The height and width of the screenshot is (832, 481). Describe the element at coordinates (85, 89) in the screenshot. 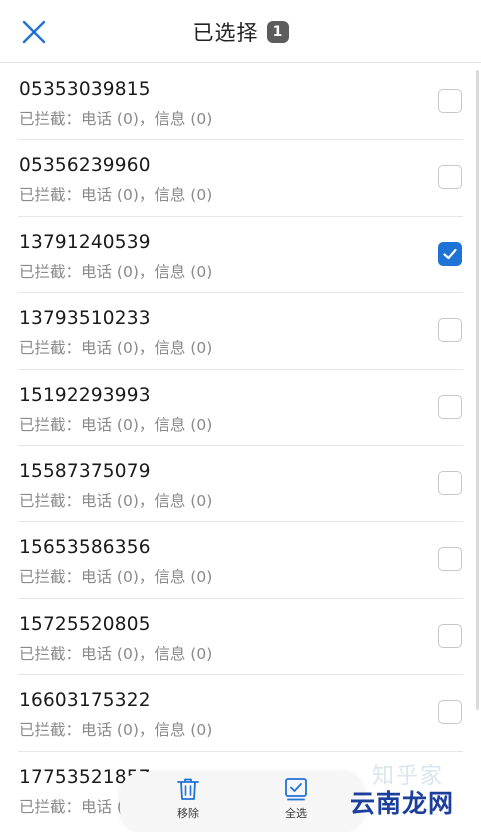

I see `phone-number: 05353039815` at that location.